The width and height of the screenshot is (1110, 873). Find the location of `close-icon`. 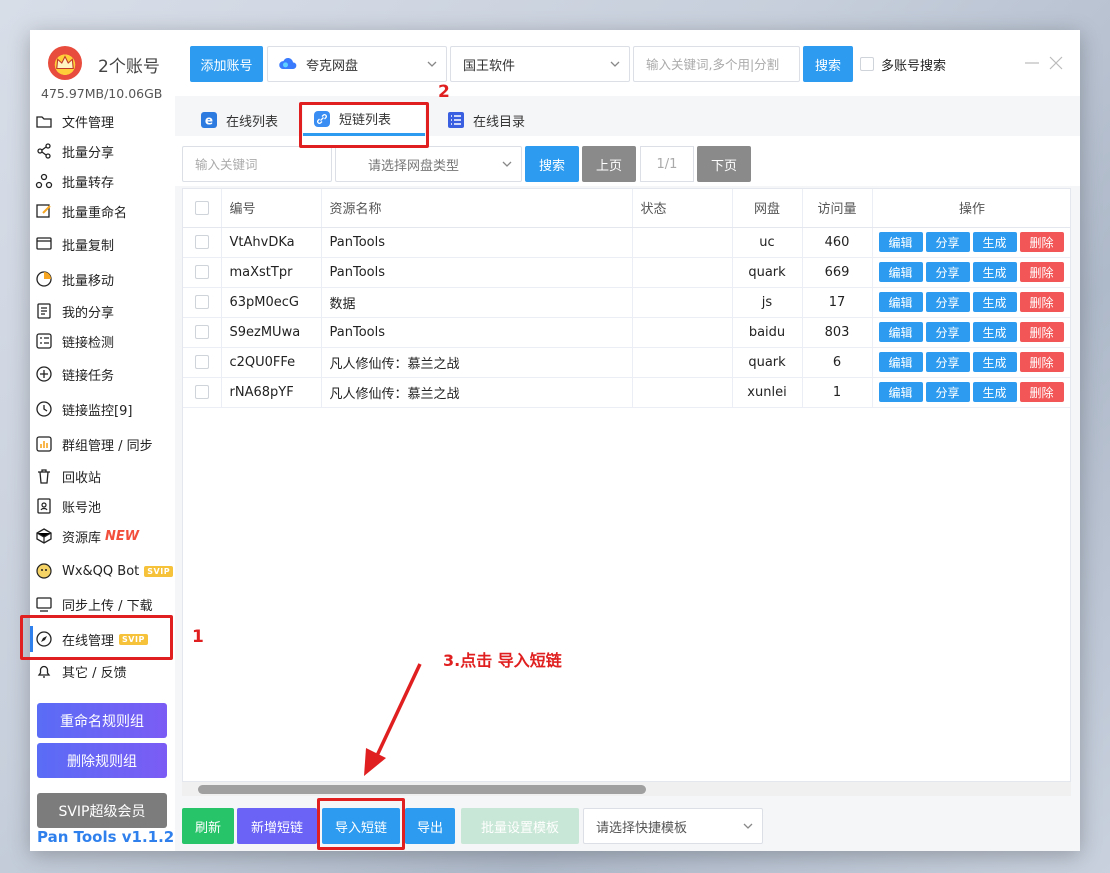

close-icon is located at coordinates (1056, 63).